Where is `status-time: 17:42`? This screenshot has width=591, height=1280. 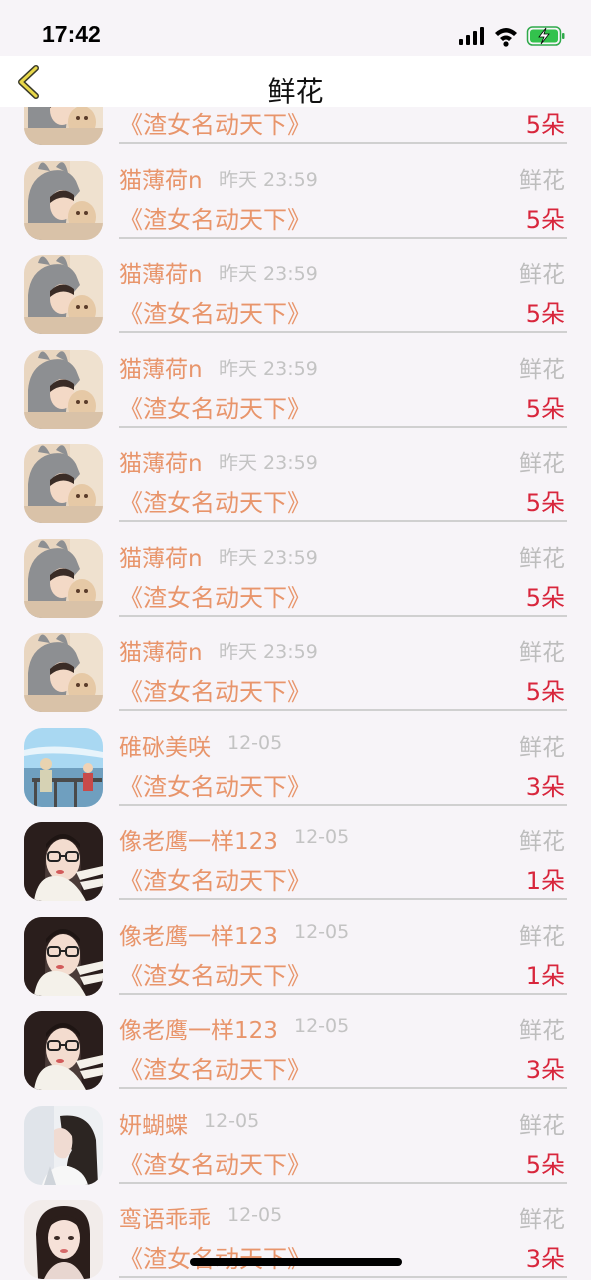 status-time: 17:42 is located at coordinates (71, 34).